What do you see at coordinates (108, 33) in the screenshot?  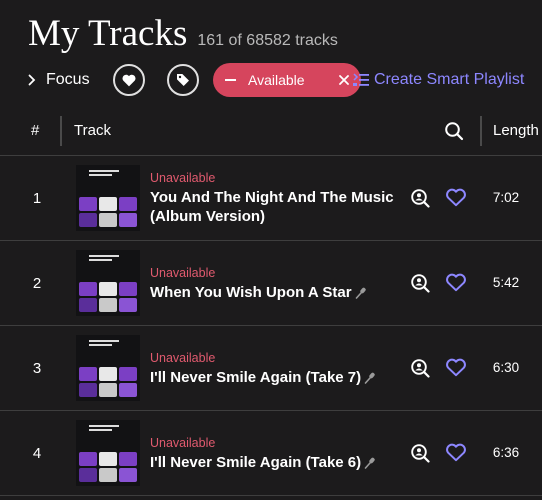 I see `page-title: My Tracks` at bounding box center [108, 33].